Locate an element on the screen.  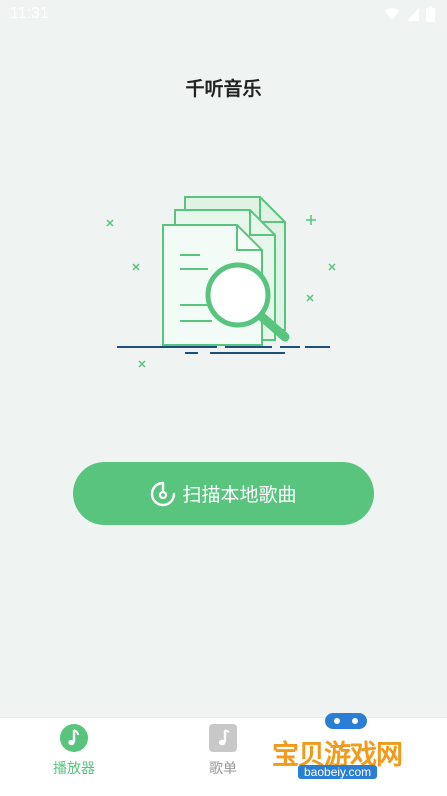
wifi-icon is located at coordinates (392, 14).